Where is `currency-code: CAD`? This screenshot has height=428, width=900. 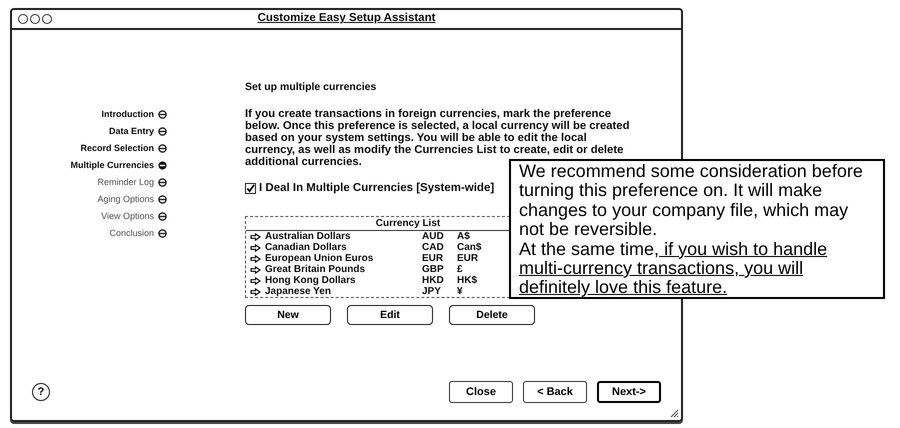
currency-code: CAD is located at coordinates (433, 247).